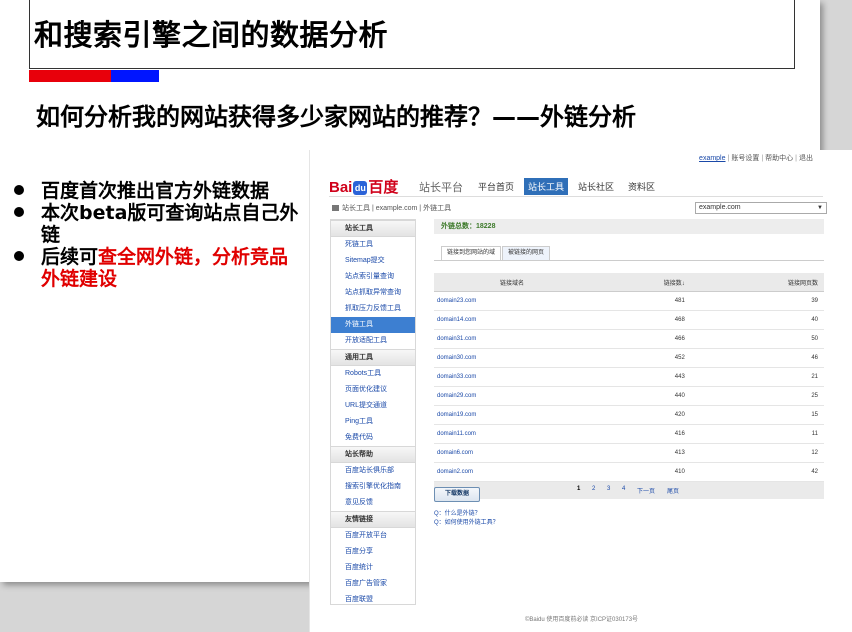  Describe the element at coordinates (593, 489) in the screenshot. I see `page-2: 2` at that location.